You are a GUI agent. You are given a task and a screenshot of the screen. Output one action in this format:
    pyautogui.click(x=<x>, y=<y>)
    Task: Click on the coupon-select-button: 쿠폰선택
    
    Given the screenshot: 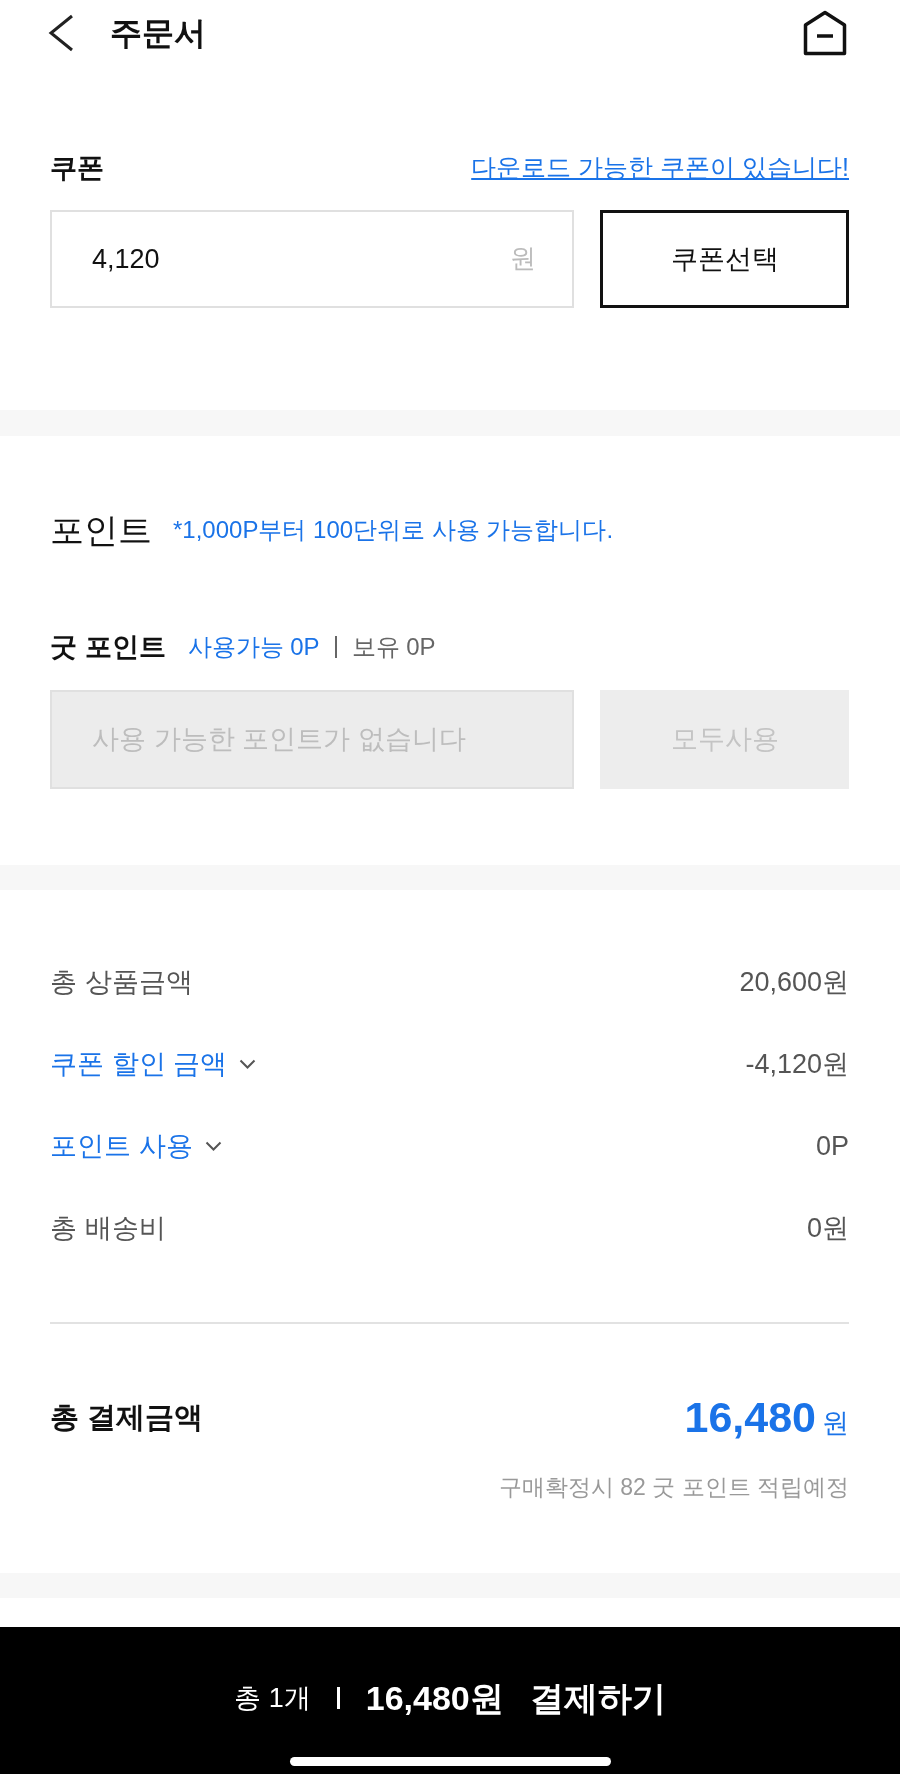 What is the action you would take?
    pyautogui.click(x=724, y=259)
    